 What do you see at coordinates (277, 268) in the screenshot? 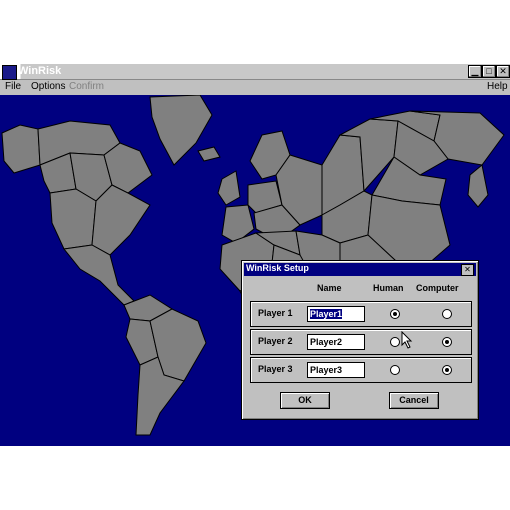
I see `setup-dialog-title: WinRisk Setup` at bounding box center [277, 268].